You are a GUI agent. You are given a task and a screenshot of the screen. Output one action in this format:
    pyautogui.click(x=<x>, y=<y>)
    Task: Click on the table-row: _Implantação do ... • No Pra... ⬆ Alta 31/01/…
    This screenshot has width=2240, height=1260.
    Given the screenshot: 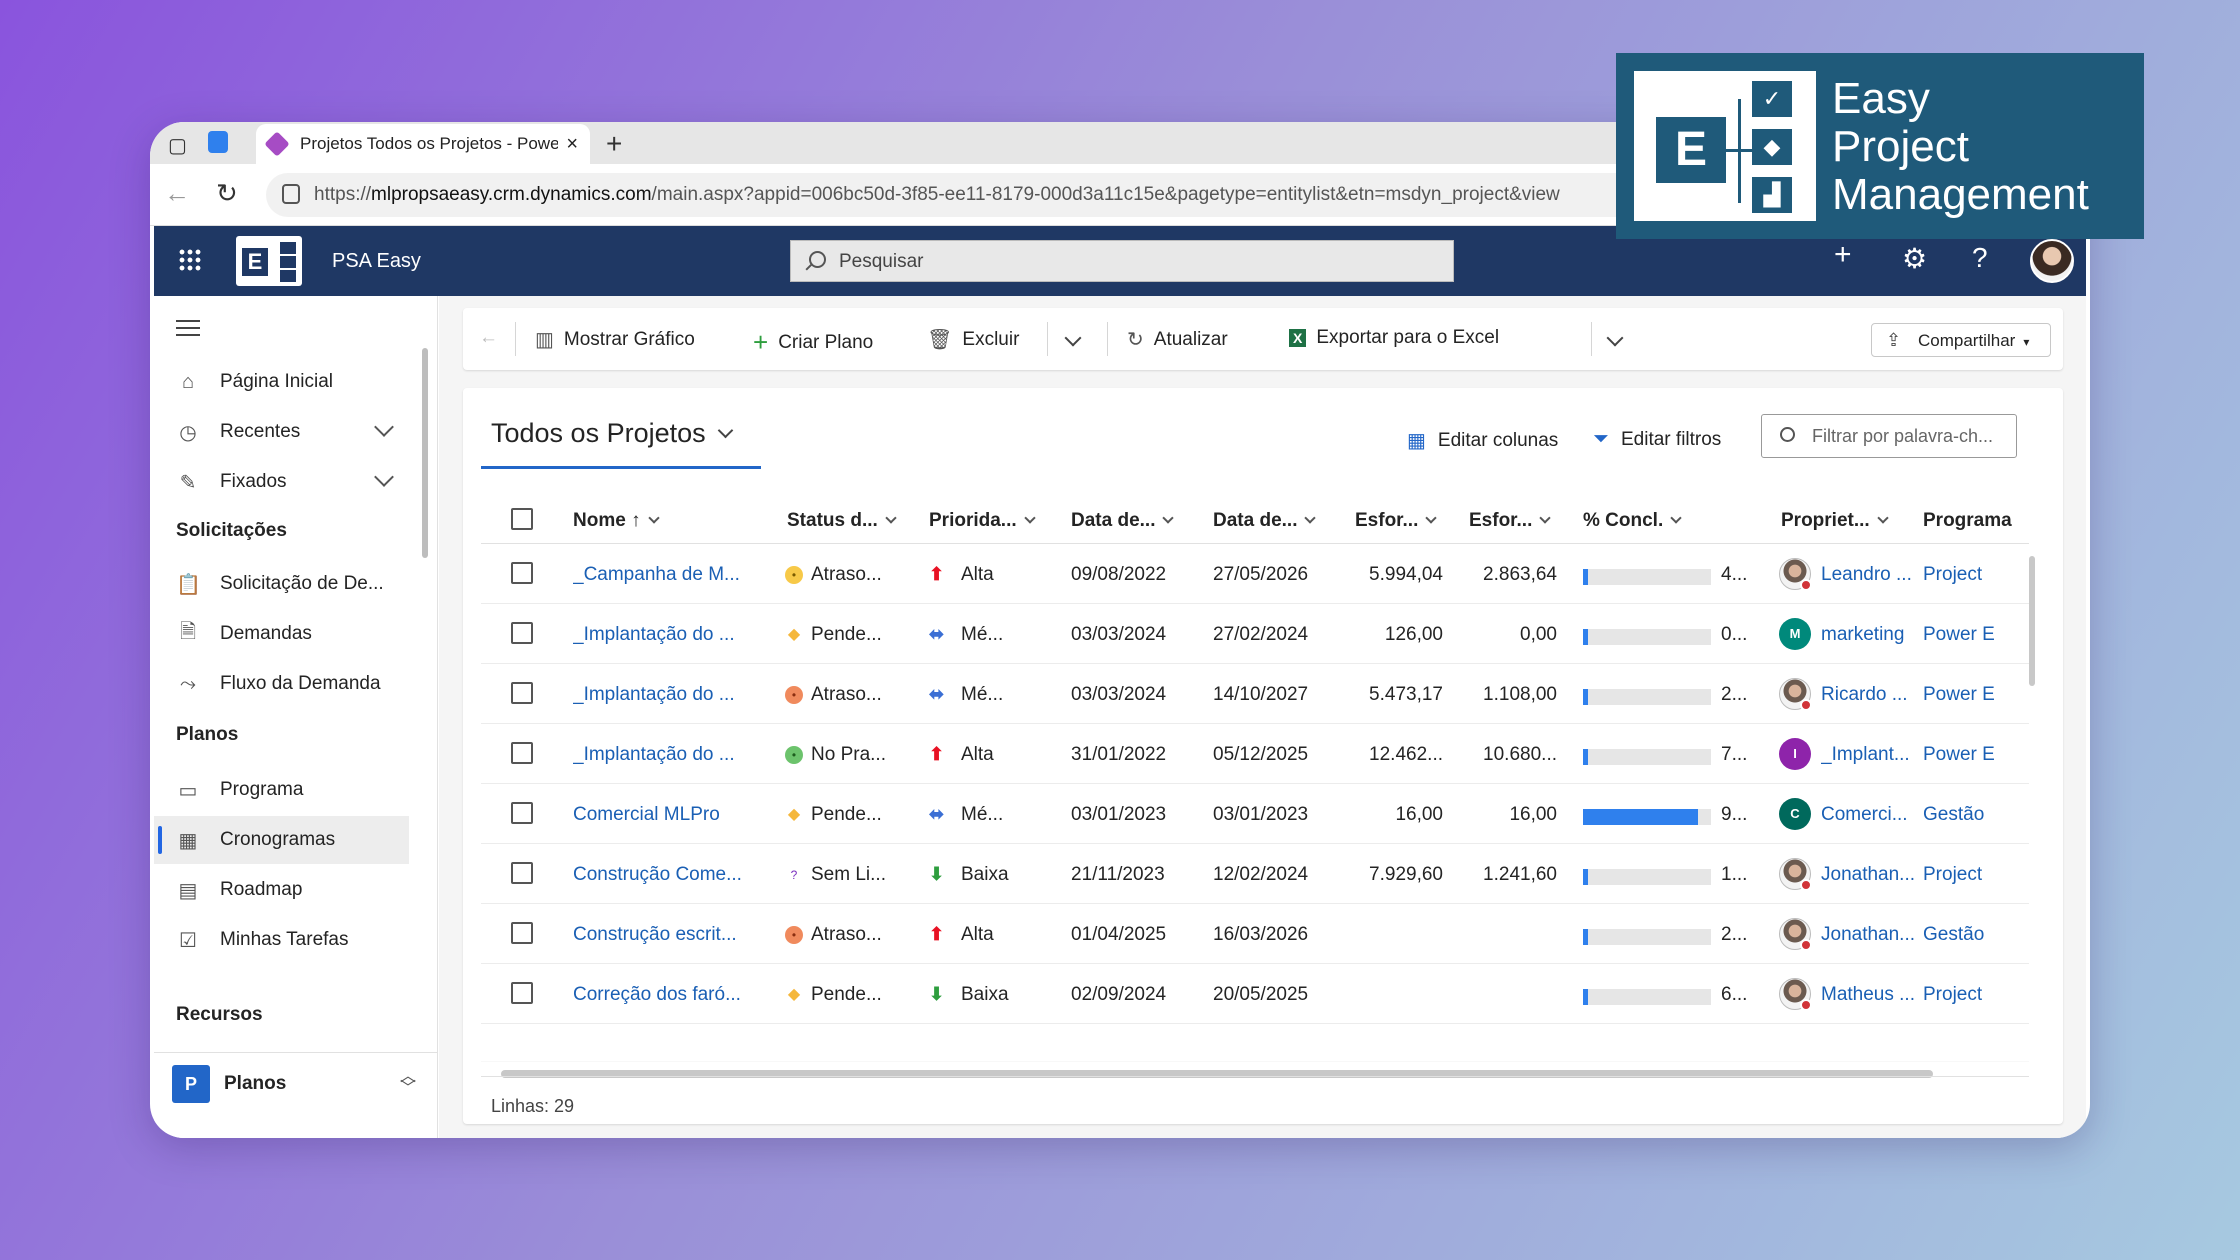 What is the action you would take?
    pyautogui.click(x=1255, y=754)
    